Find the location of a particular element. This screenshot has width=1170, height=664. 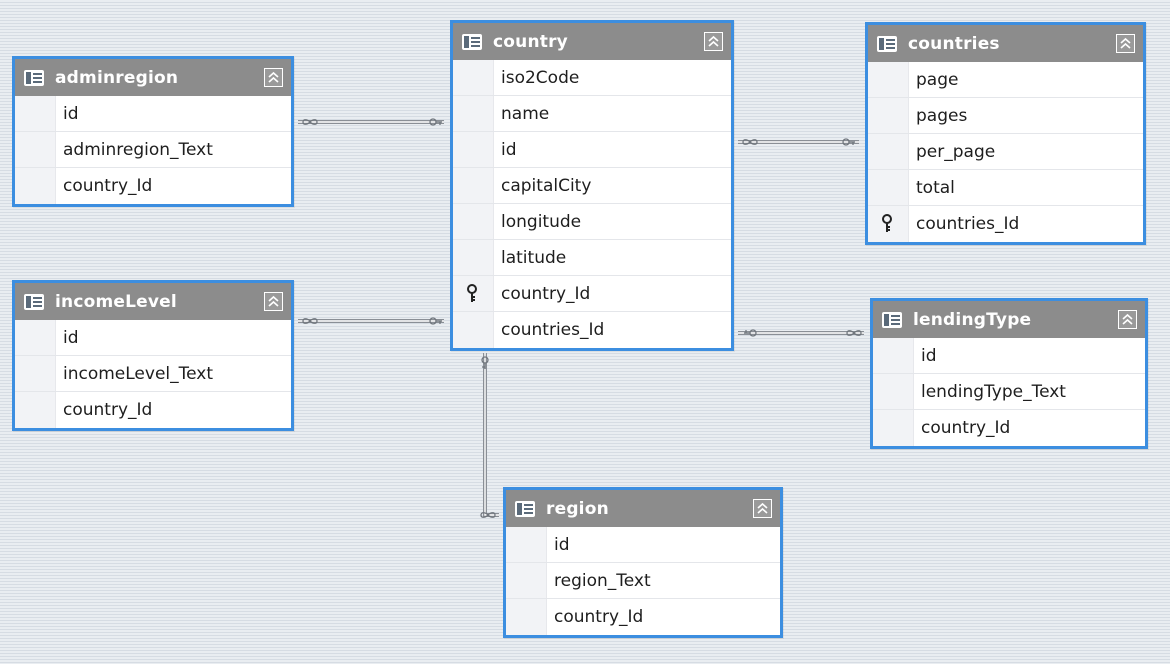

table-lendingType: lendingType id lendingType_Text country_Id is located at coordinates (1009, 373).